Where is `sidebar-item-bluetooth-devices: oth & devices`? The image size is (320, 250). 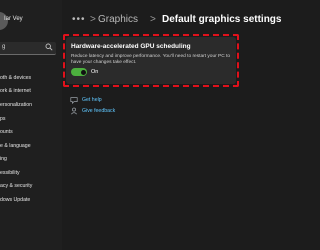
sidebar-item-bluetooth-devices: oth & devices is located at coordinates (30, 78).